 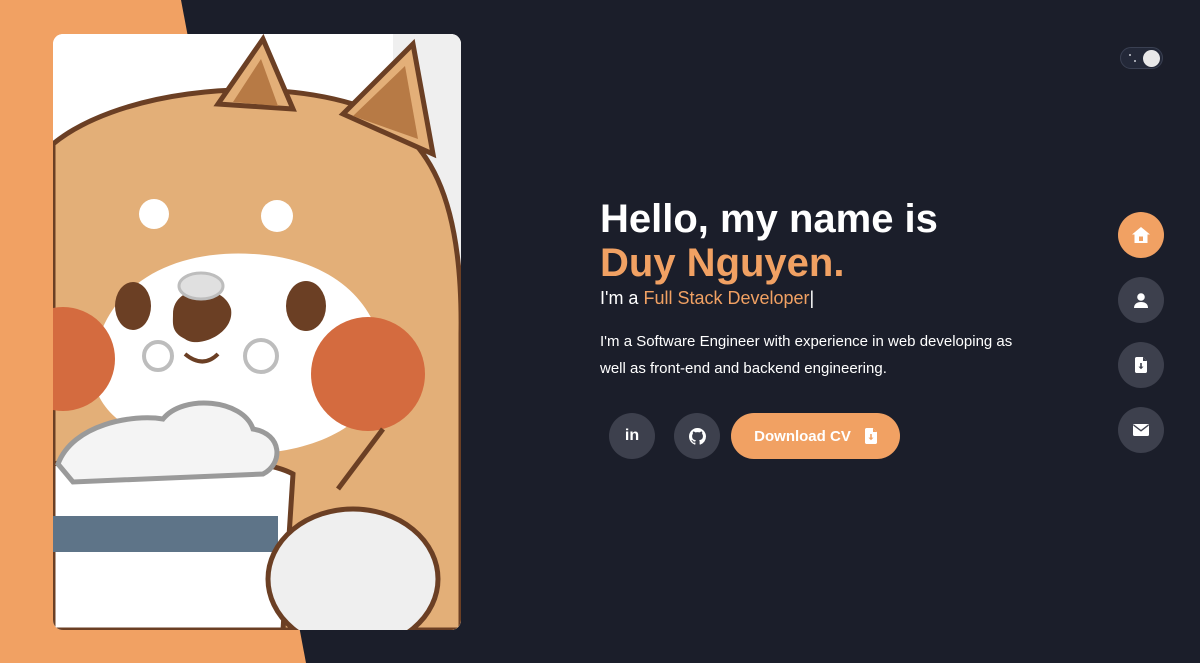 I want to click on github-icon, so click(x=697, y=436).